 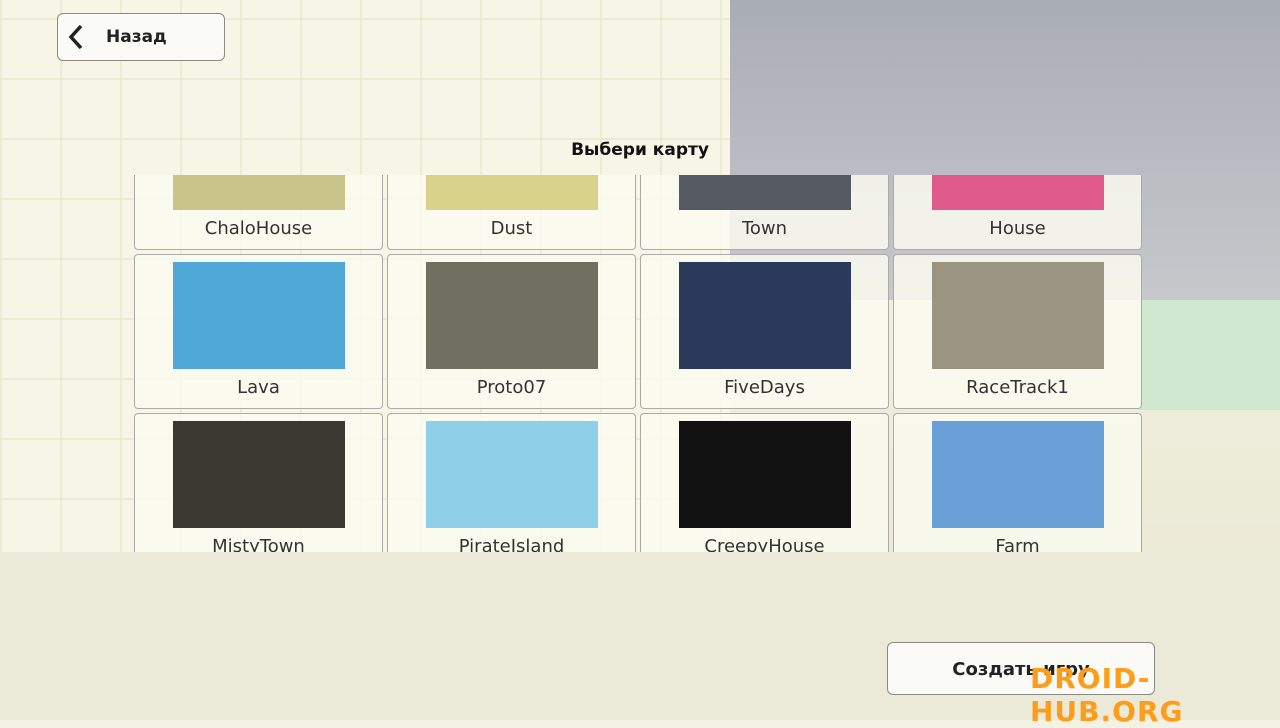 I want to click on map-name: CreepyHouse, so click(x=764, y=544).